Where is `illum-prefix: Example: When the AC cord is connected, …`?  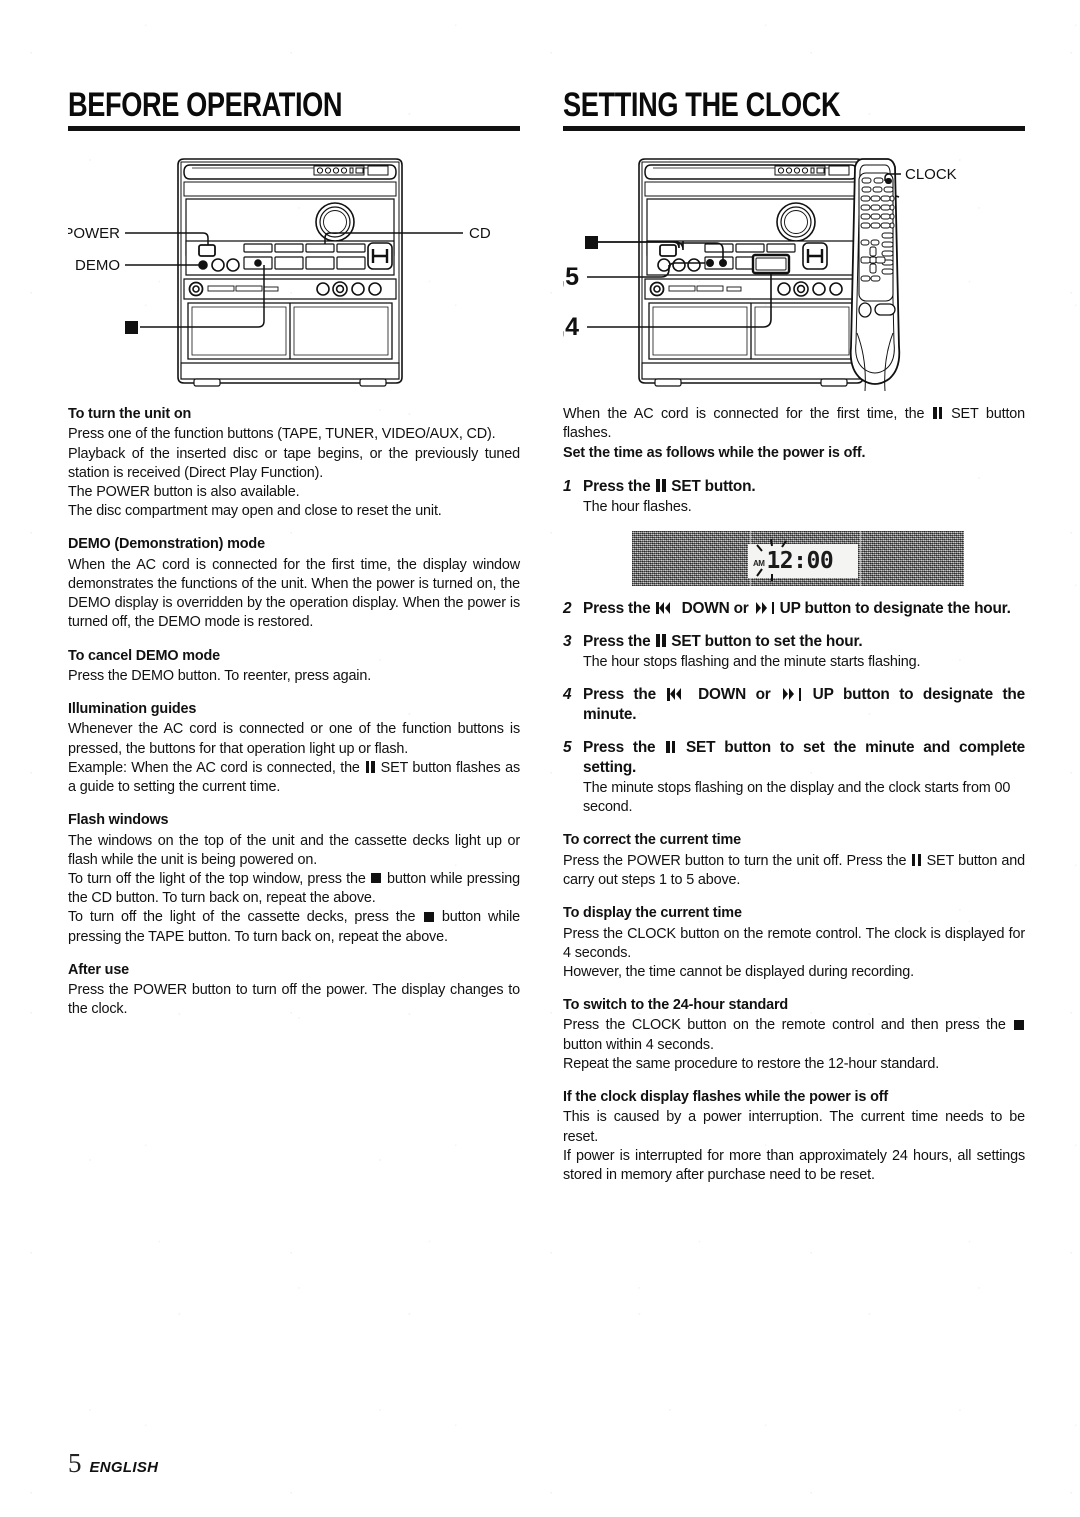
illum-prefix: Example: When the AC cord is connected, … is located at coordinates (216, 767).